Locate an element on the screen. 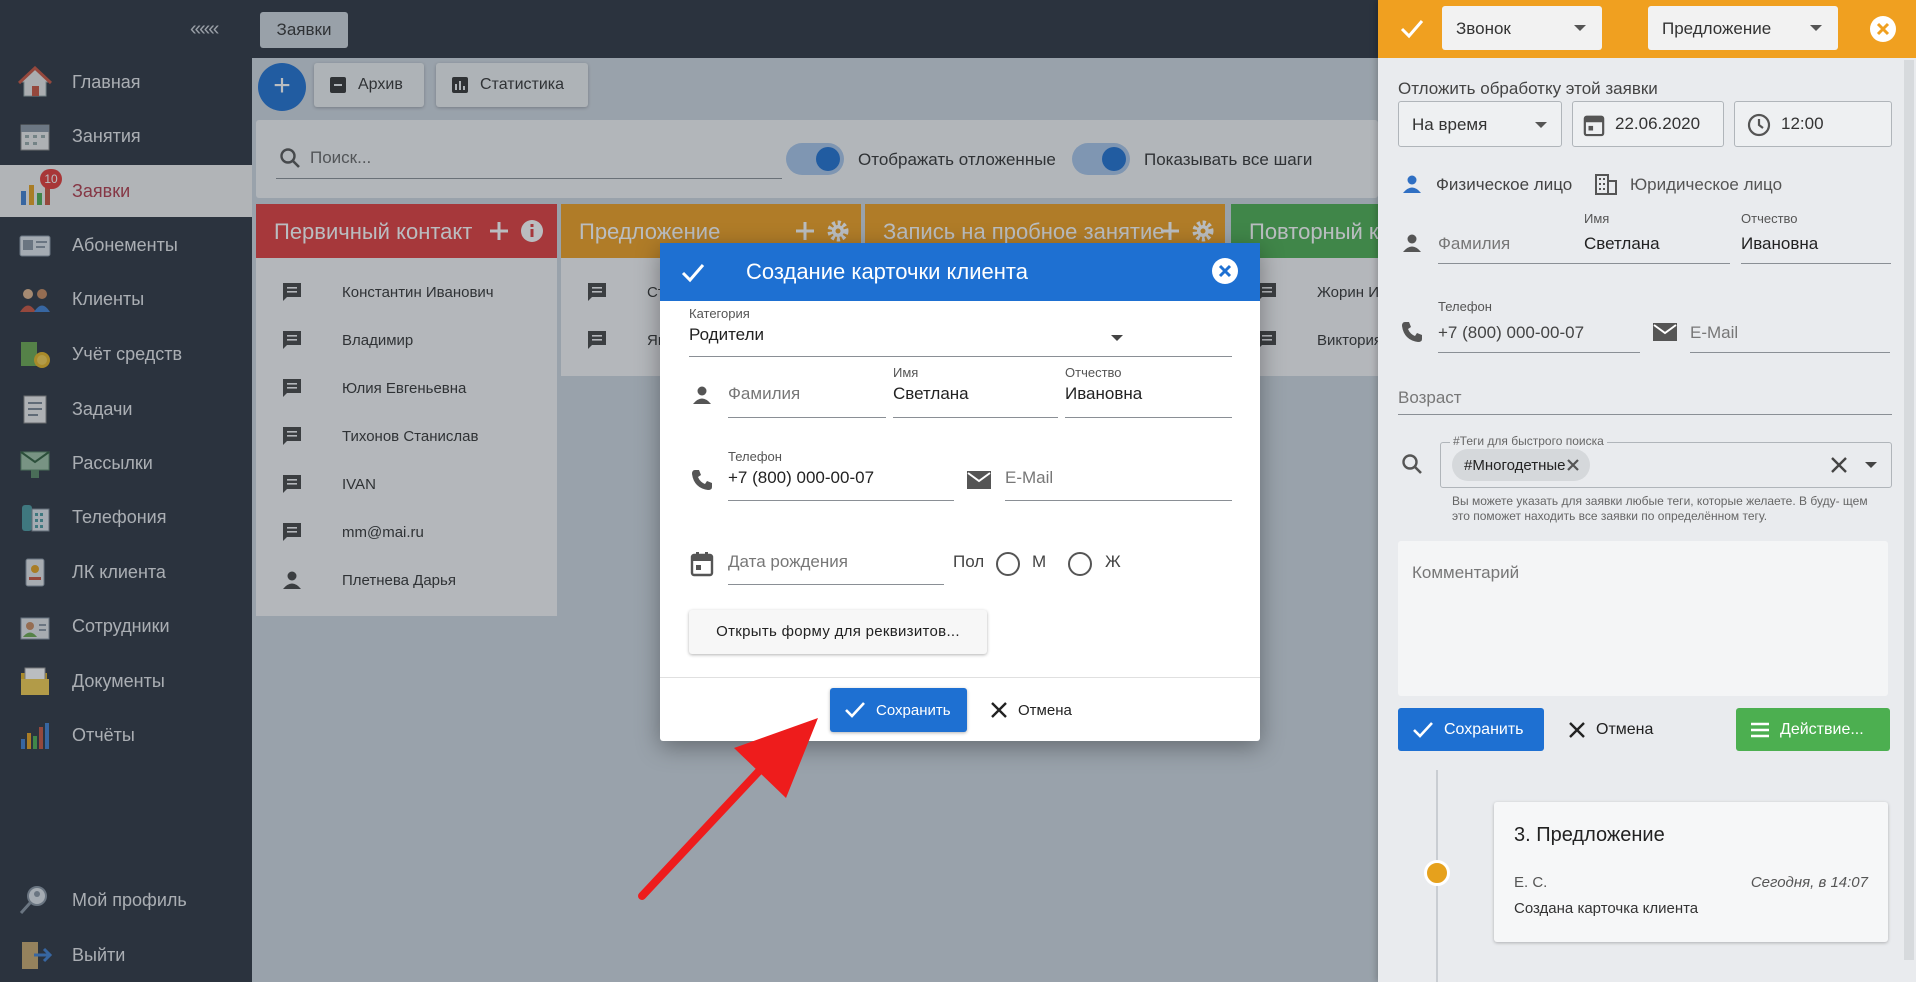 The height and width of the screenshot is (982, 1916). close-button is located at coordinates (1225, 271).